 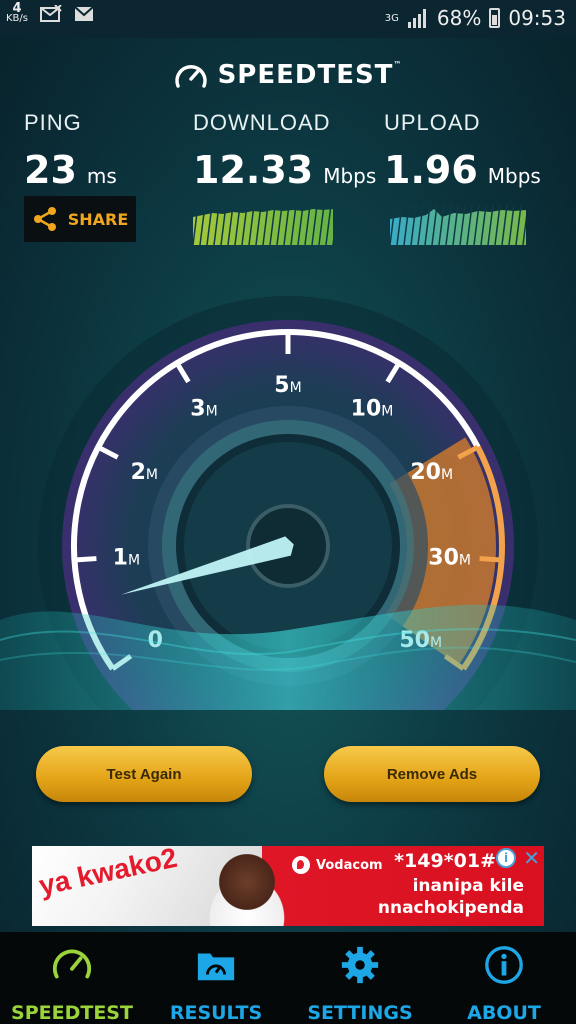 I want to click on nav-speedtest: SPEEDTEST, so click(x=72, y=978).